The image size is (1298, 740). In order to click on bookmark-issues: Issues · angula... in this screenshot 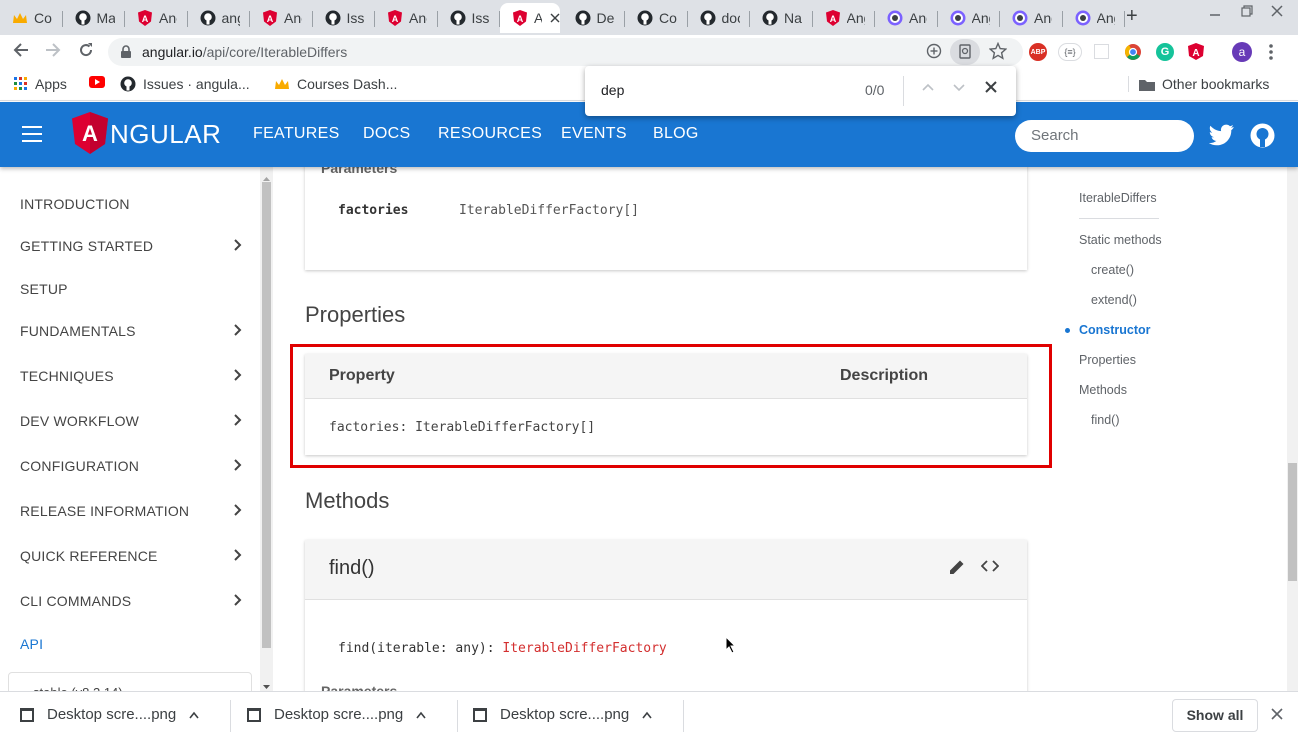, I will do `click(185, 84)`.